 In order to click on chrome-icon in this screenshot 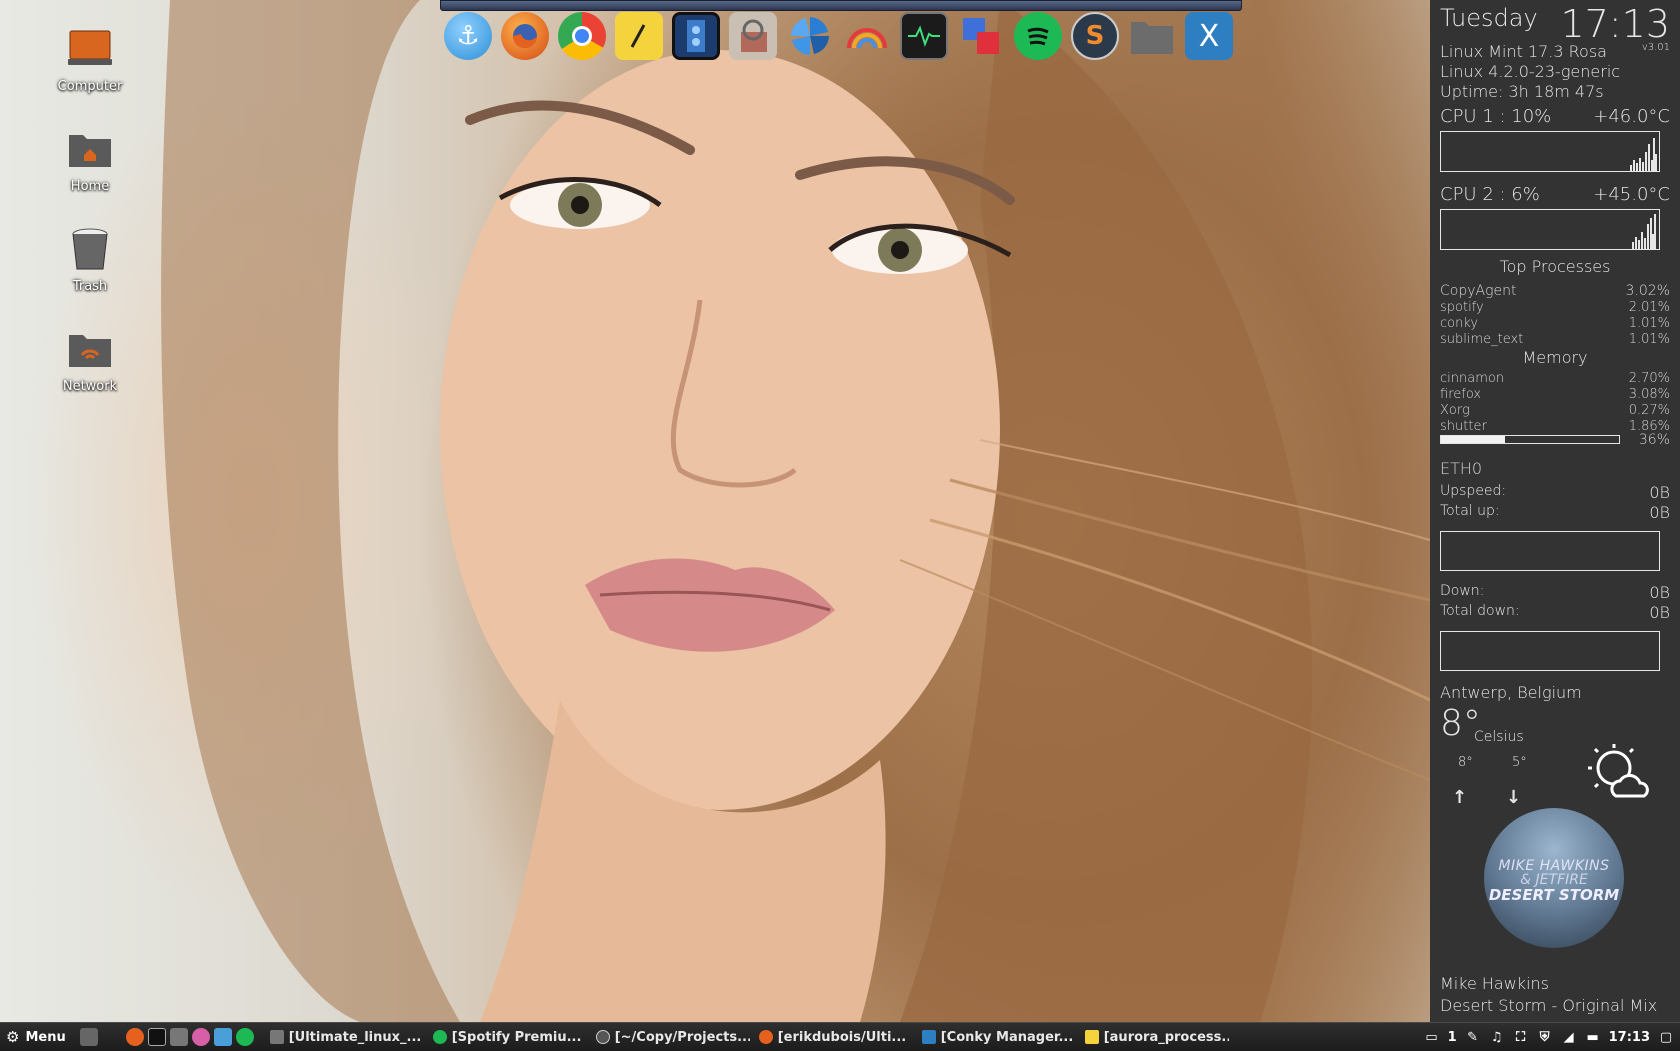, I will do `click(582, 36)`.